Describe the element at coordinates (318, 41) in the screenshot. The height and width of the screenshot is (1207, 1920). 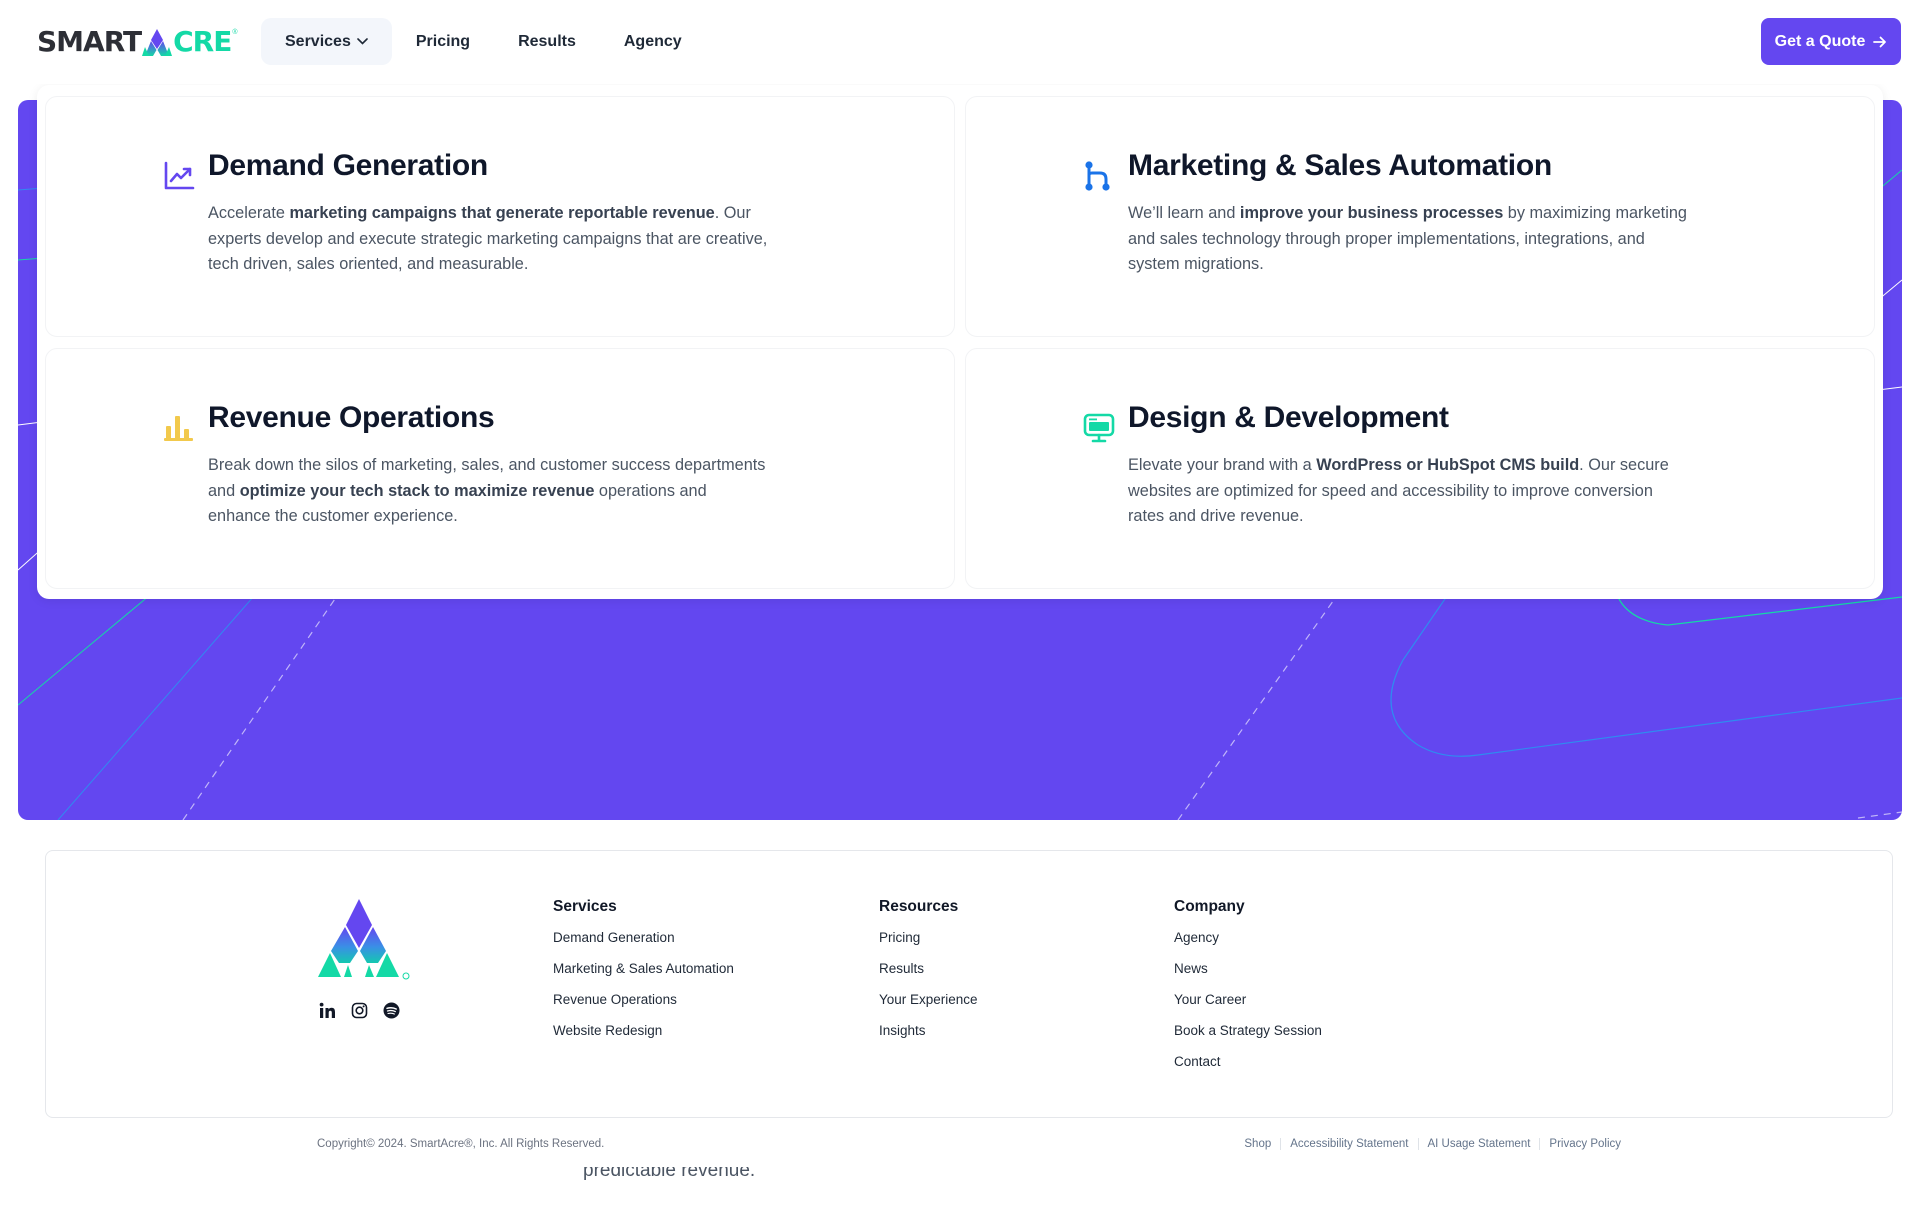
I see `nav-services-label: Services` at that location.